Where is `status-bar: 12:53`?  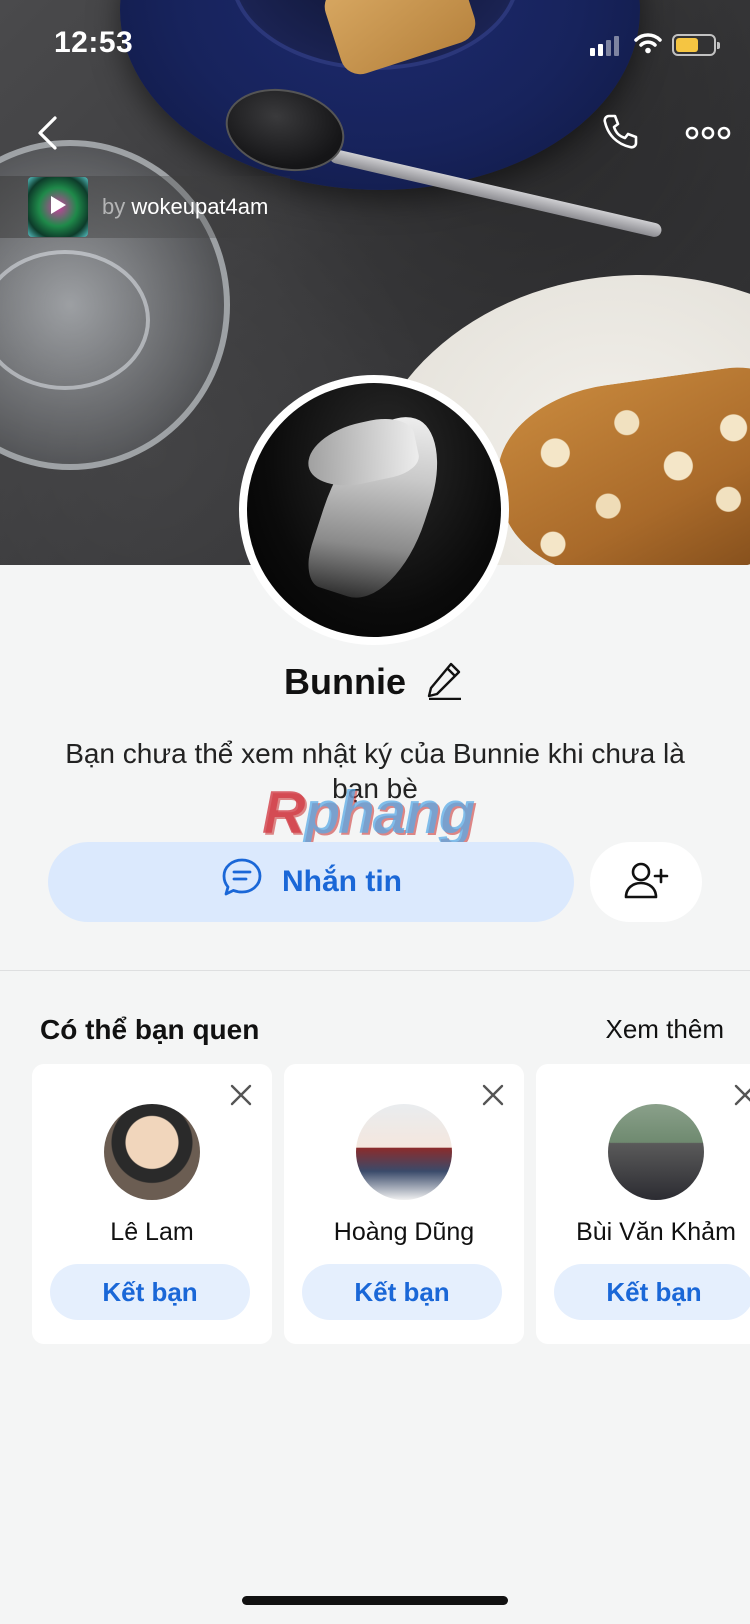 status-bar: 12:53 is located at coordinates (375, 45).